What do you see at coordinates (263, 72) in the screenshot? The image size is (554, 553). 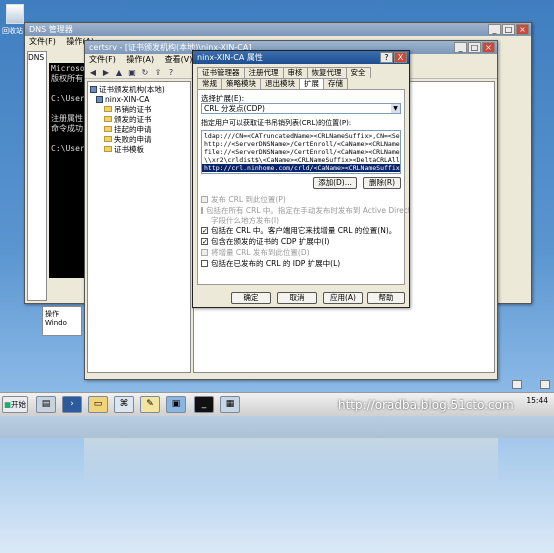 I see `tab-enroll-agent: 注册代理` at bounding box center [263, 72].